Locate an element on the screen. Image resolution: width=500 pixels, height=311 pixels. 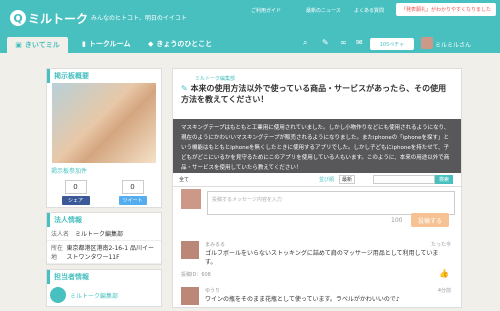
comment-toolbar: 全て 並び順 最新 検索 is located at coordinates (317, 180).